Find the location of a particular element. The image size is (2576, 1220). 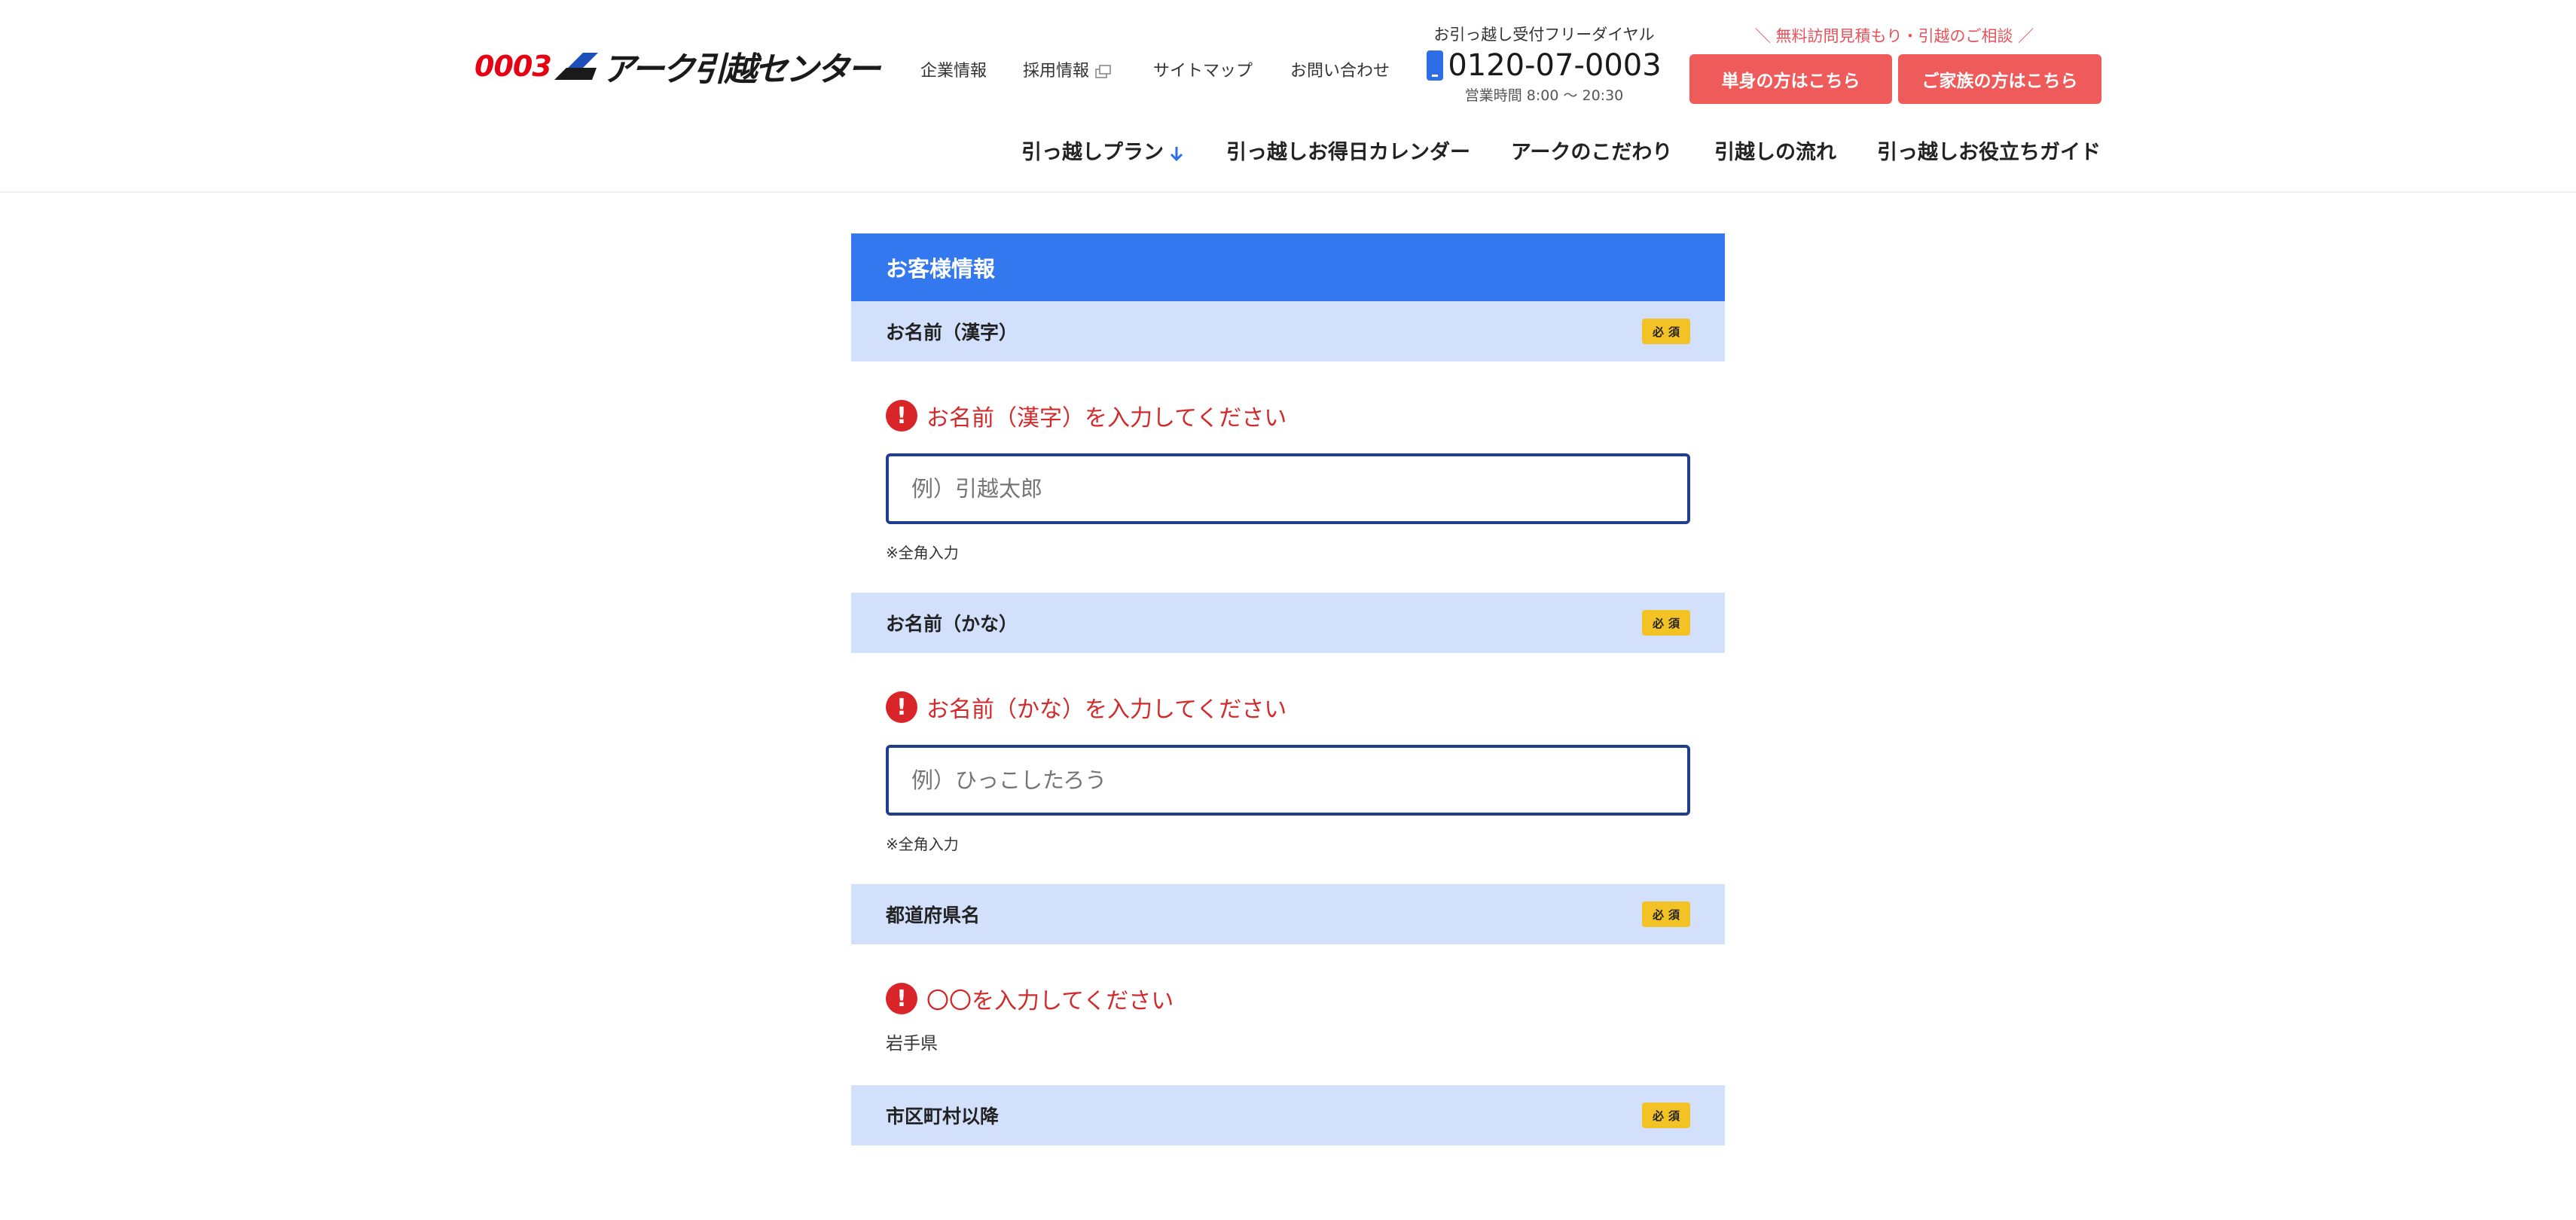

error-message-name-kana: ! お名前（かな）を入力してください is located at coordinates (1288, 707).